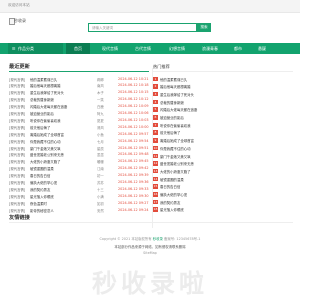  I want to click on list-item-title: 破镜重圆的温柔, so click(172, 179).